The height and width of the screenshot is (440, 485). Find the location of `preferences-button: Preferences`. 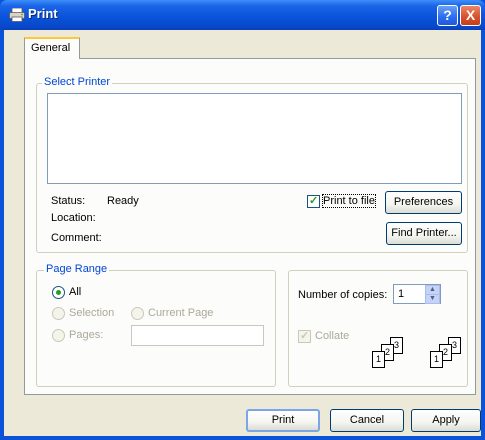

preferences-button: Preferences is located at coordinates (423, 202).